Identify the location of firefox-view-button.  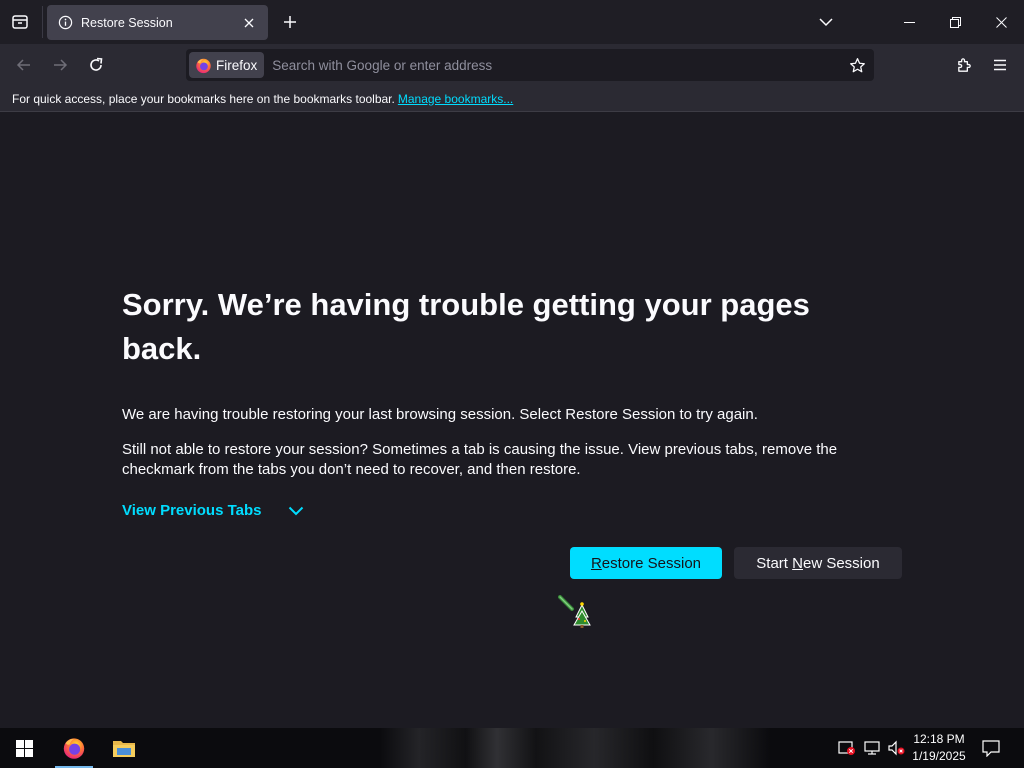
(20, 22).